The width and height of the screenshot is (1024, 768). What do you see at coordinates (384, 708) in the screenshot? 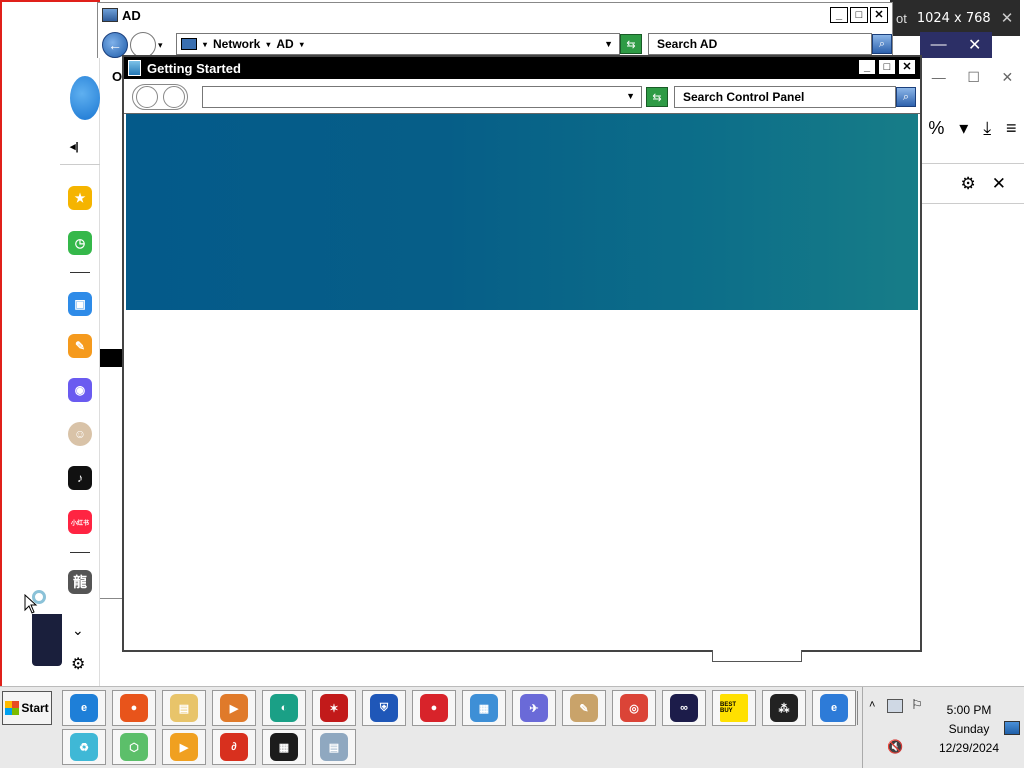
I see `taskbar-vpn-shield-button: ⛨` at bounding box center [384, 708].